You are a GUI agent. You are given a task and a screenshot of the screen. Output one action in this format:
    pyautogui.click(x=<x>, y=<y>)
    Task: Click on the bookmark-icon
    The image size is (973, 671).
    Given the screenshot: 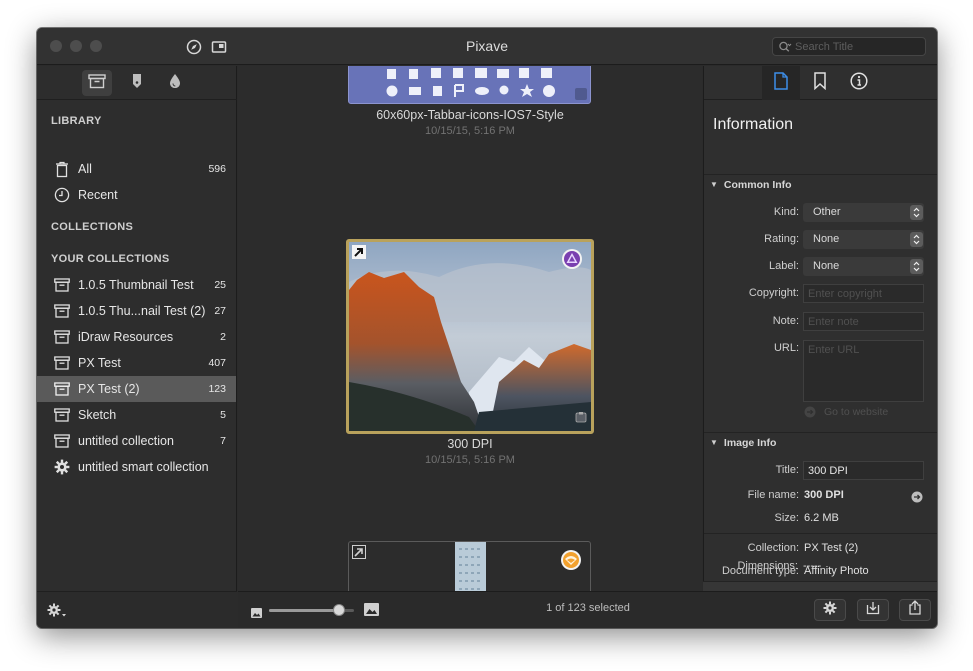 What is the action you would take?
    pyautogui.click(x=820, y=83)
    